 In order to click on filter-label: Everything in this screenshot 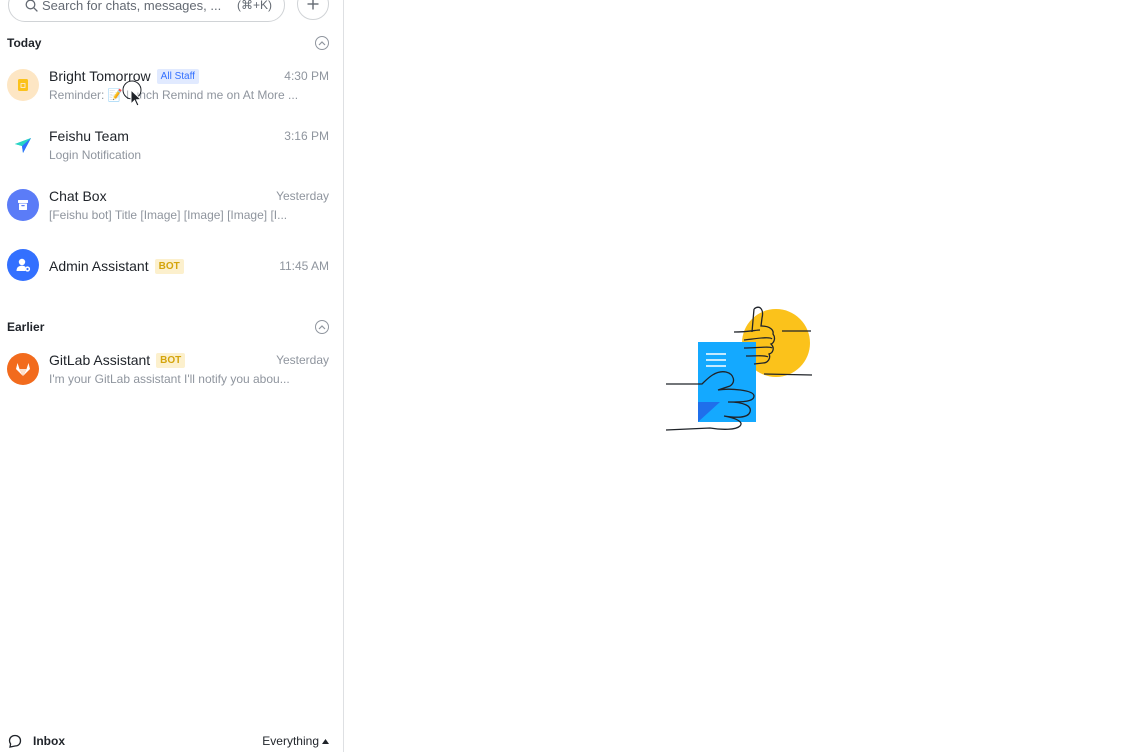, I will do `click(290, 741)`.